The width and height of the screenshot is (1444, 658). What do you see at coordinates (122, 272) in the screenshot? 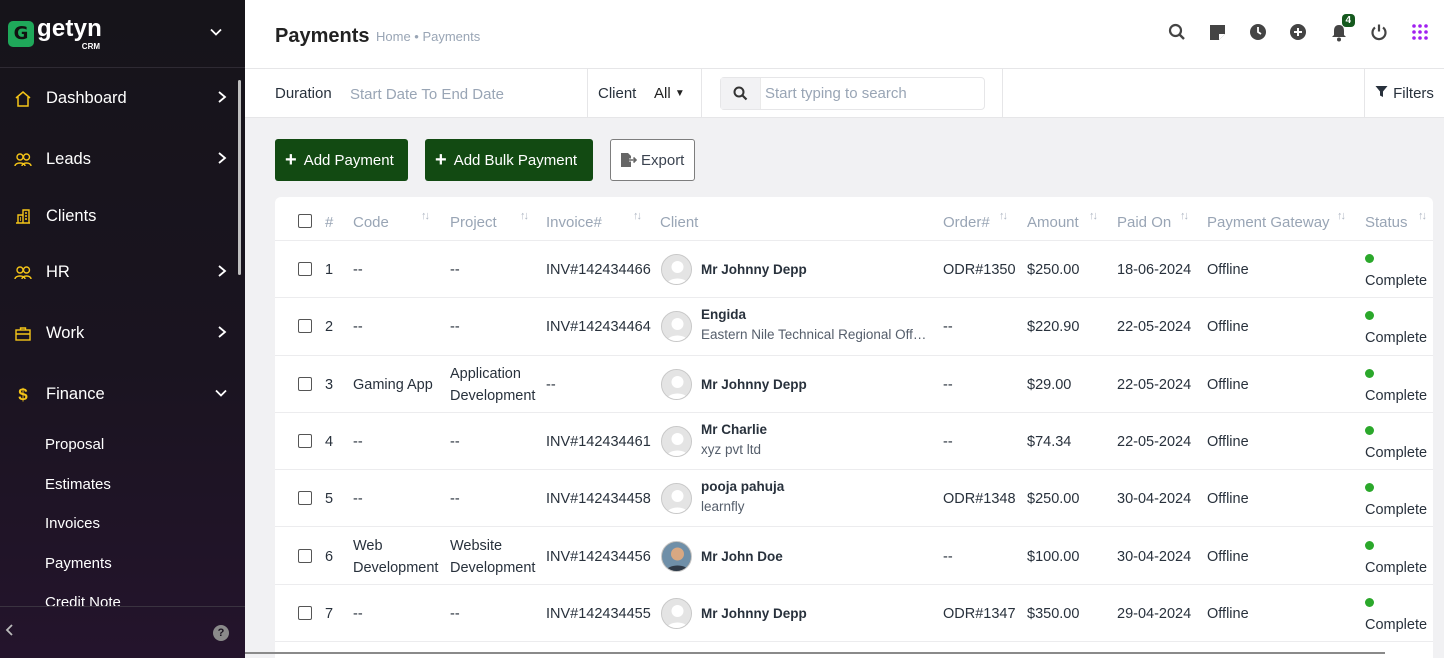
I see `sidebar-item-hr: HR` at bounding box center [122, 272].